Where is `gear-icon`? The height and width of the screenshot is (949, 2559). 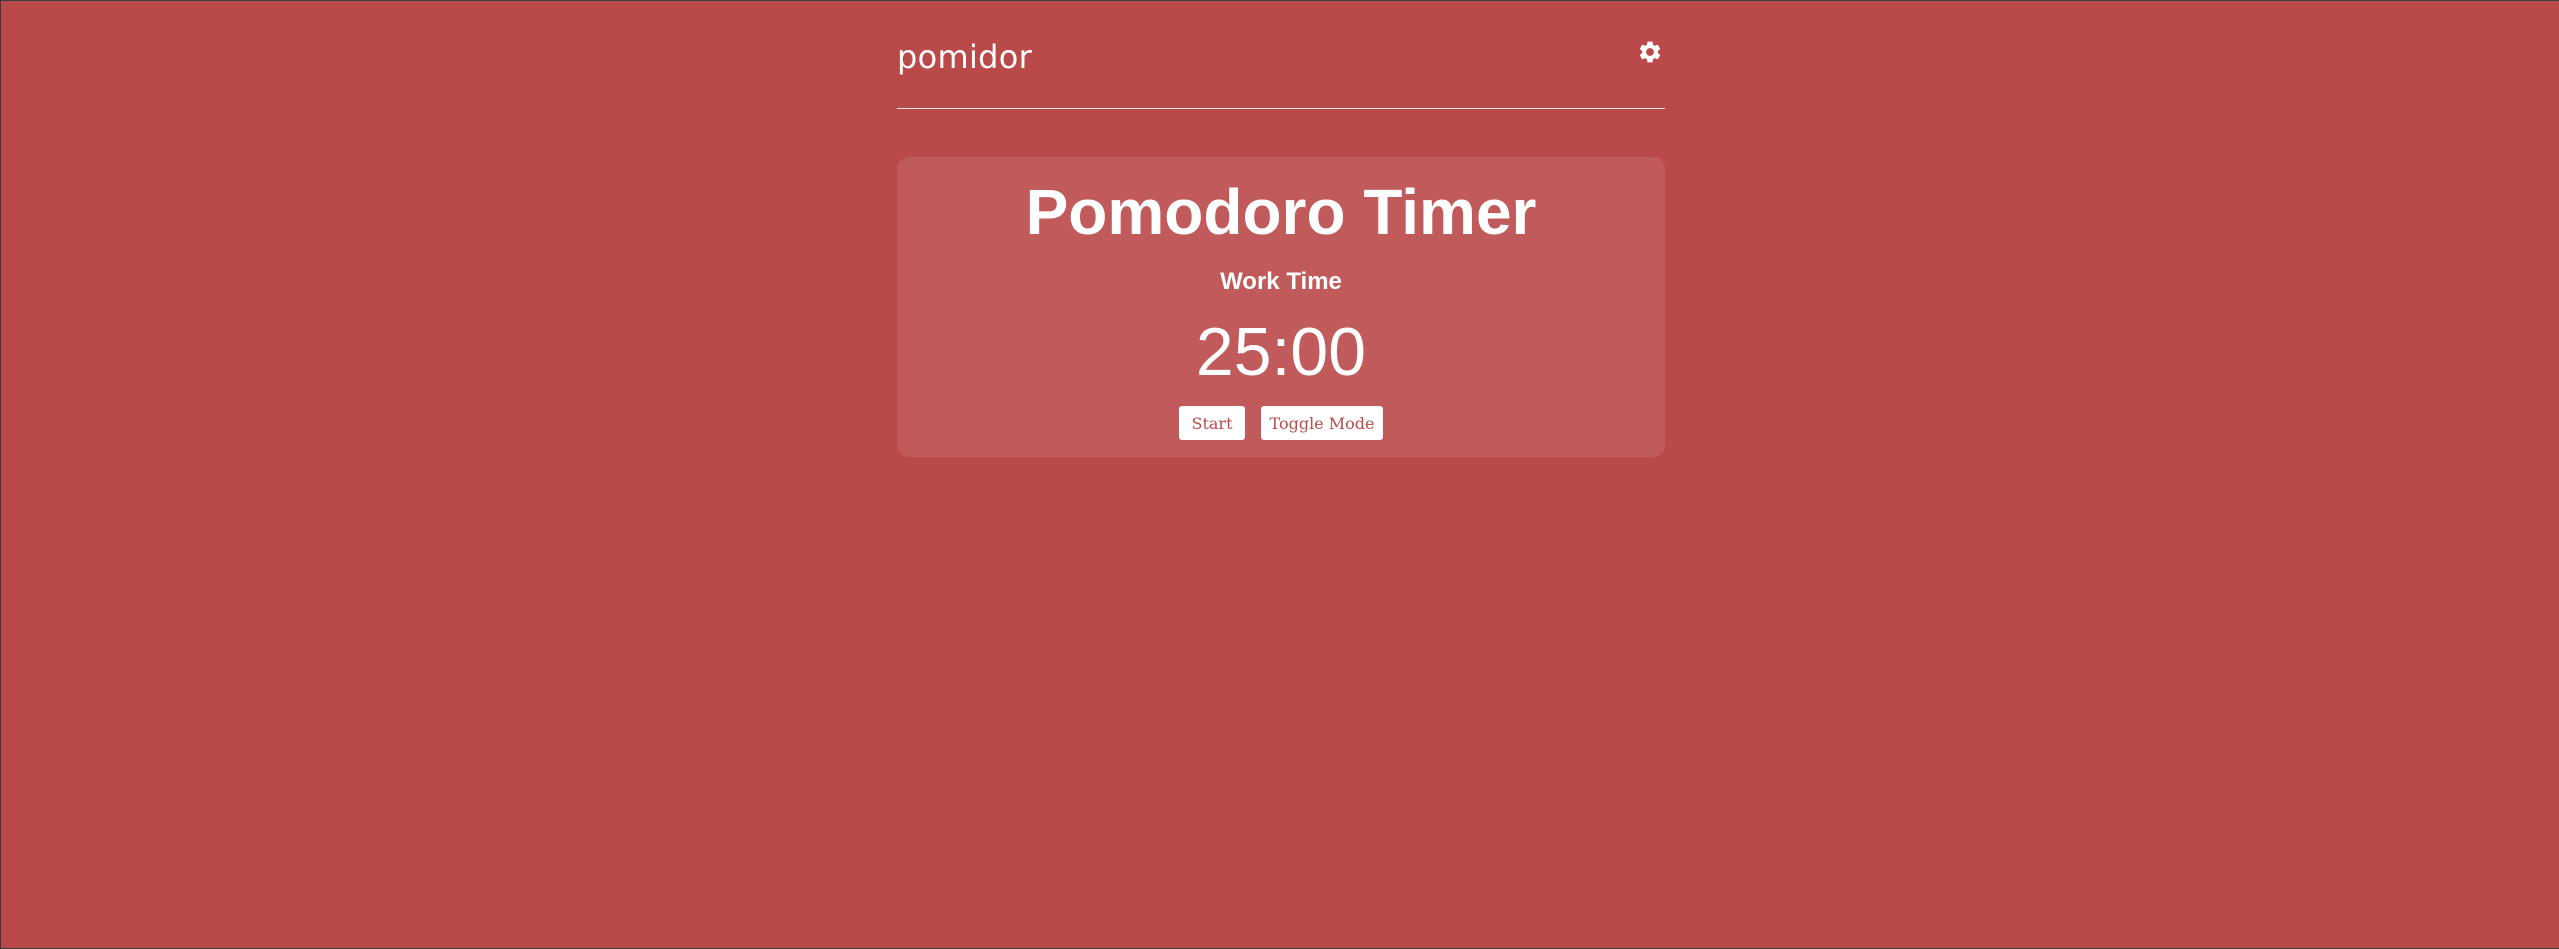
gear-icon is located at coordinates (1650, 52).